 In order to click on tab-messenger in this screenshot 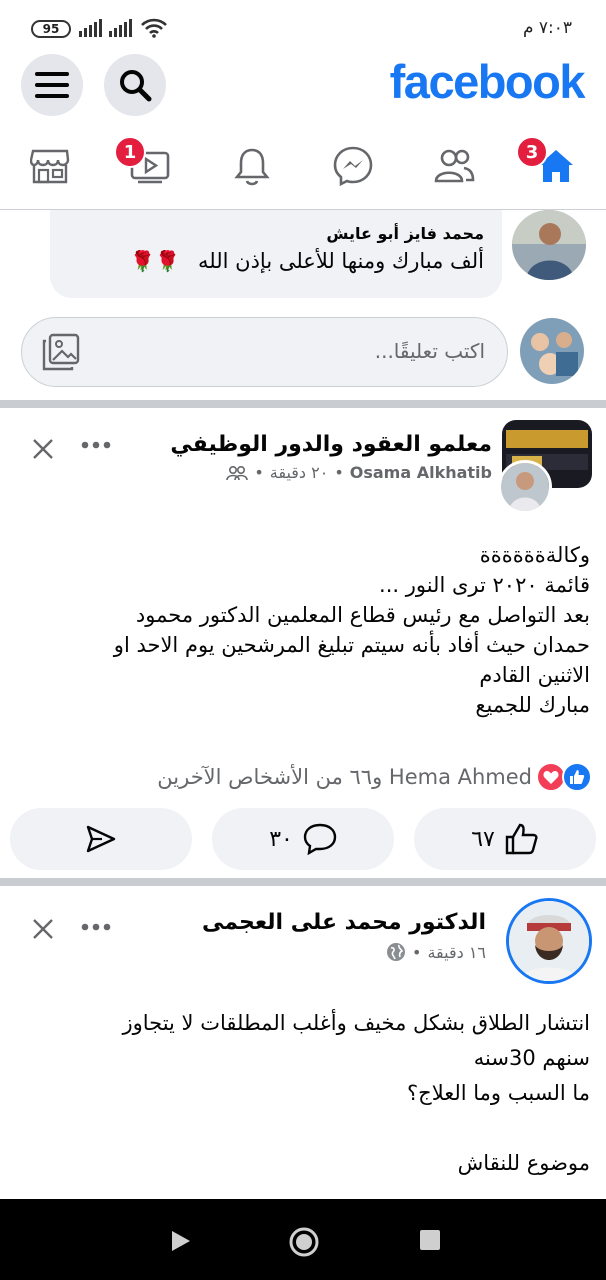, I will do `click(353, 166)`.